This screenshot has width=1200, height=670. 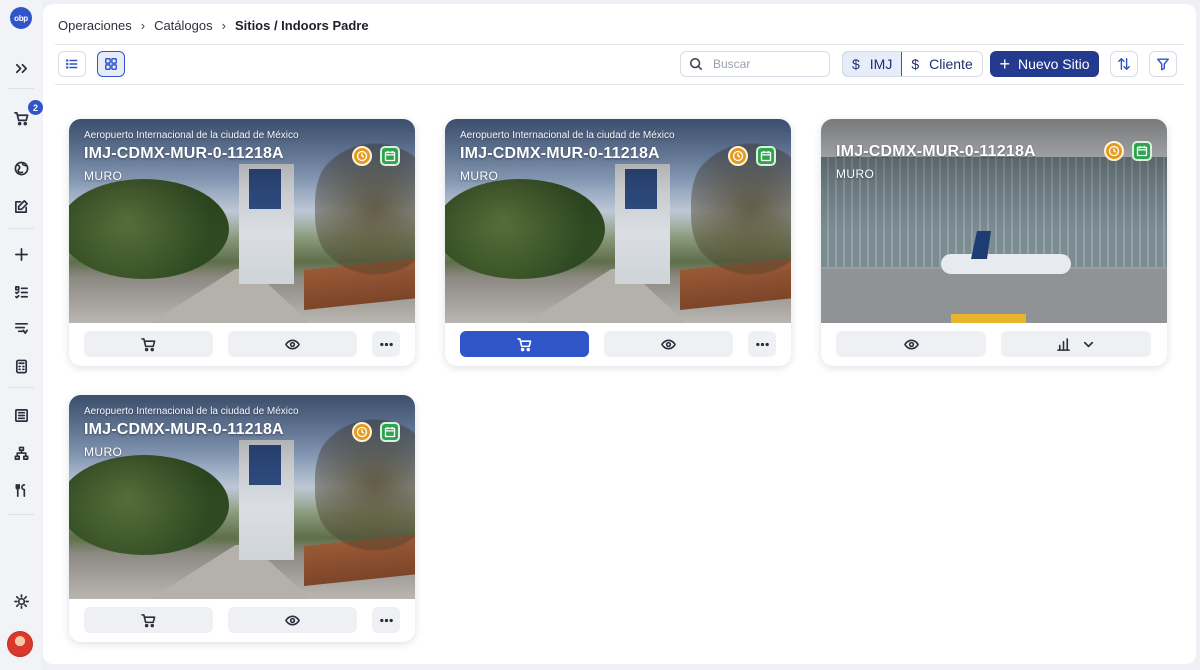 What do you see at coordinates (21, 292) in the screenshot?
I see `list-check-icon` at bounding box center [21, 292].